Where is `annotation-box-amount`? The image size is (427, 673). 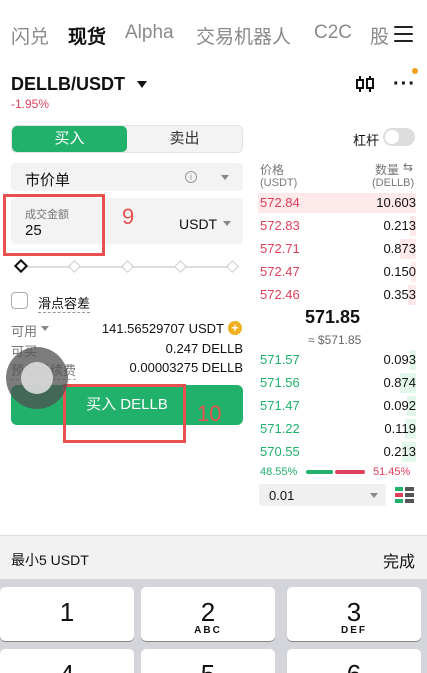
annotation-box-amount is located at coordinates (54, 225).